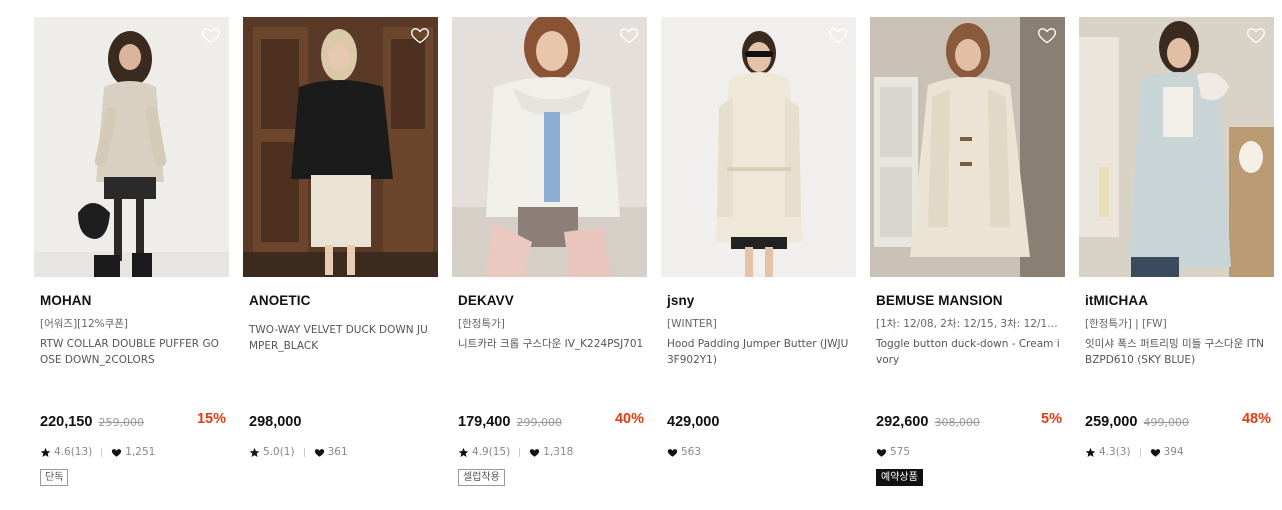 The height and width of the screenshot is (510, 1282). Describe the element at coordinates (121, 422) in the screenshot. I see `original-price: 259,000` at that location.